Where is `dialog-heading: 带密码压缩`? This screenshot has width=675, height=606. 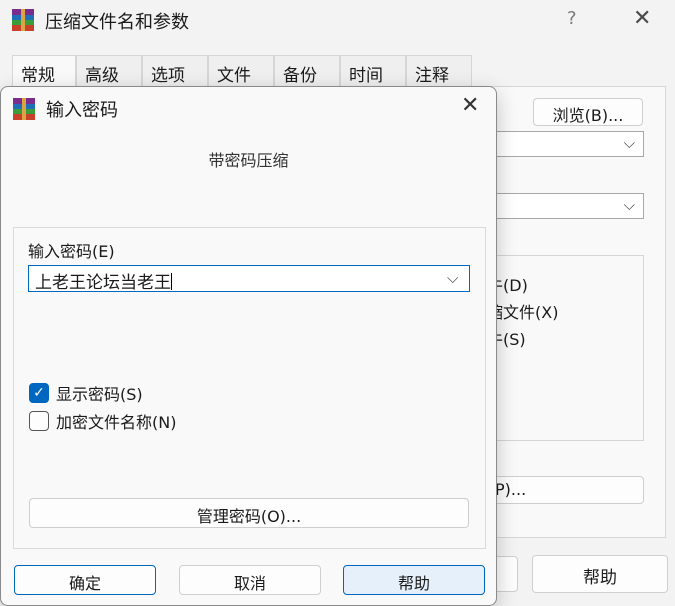
dialog-heading: 带密码压缩 is located at coordinates (248, 160).